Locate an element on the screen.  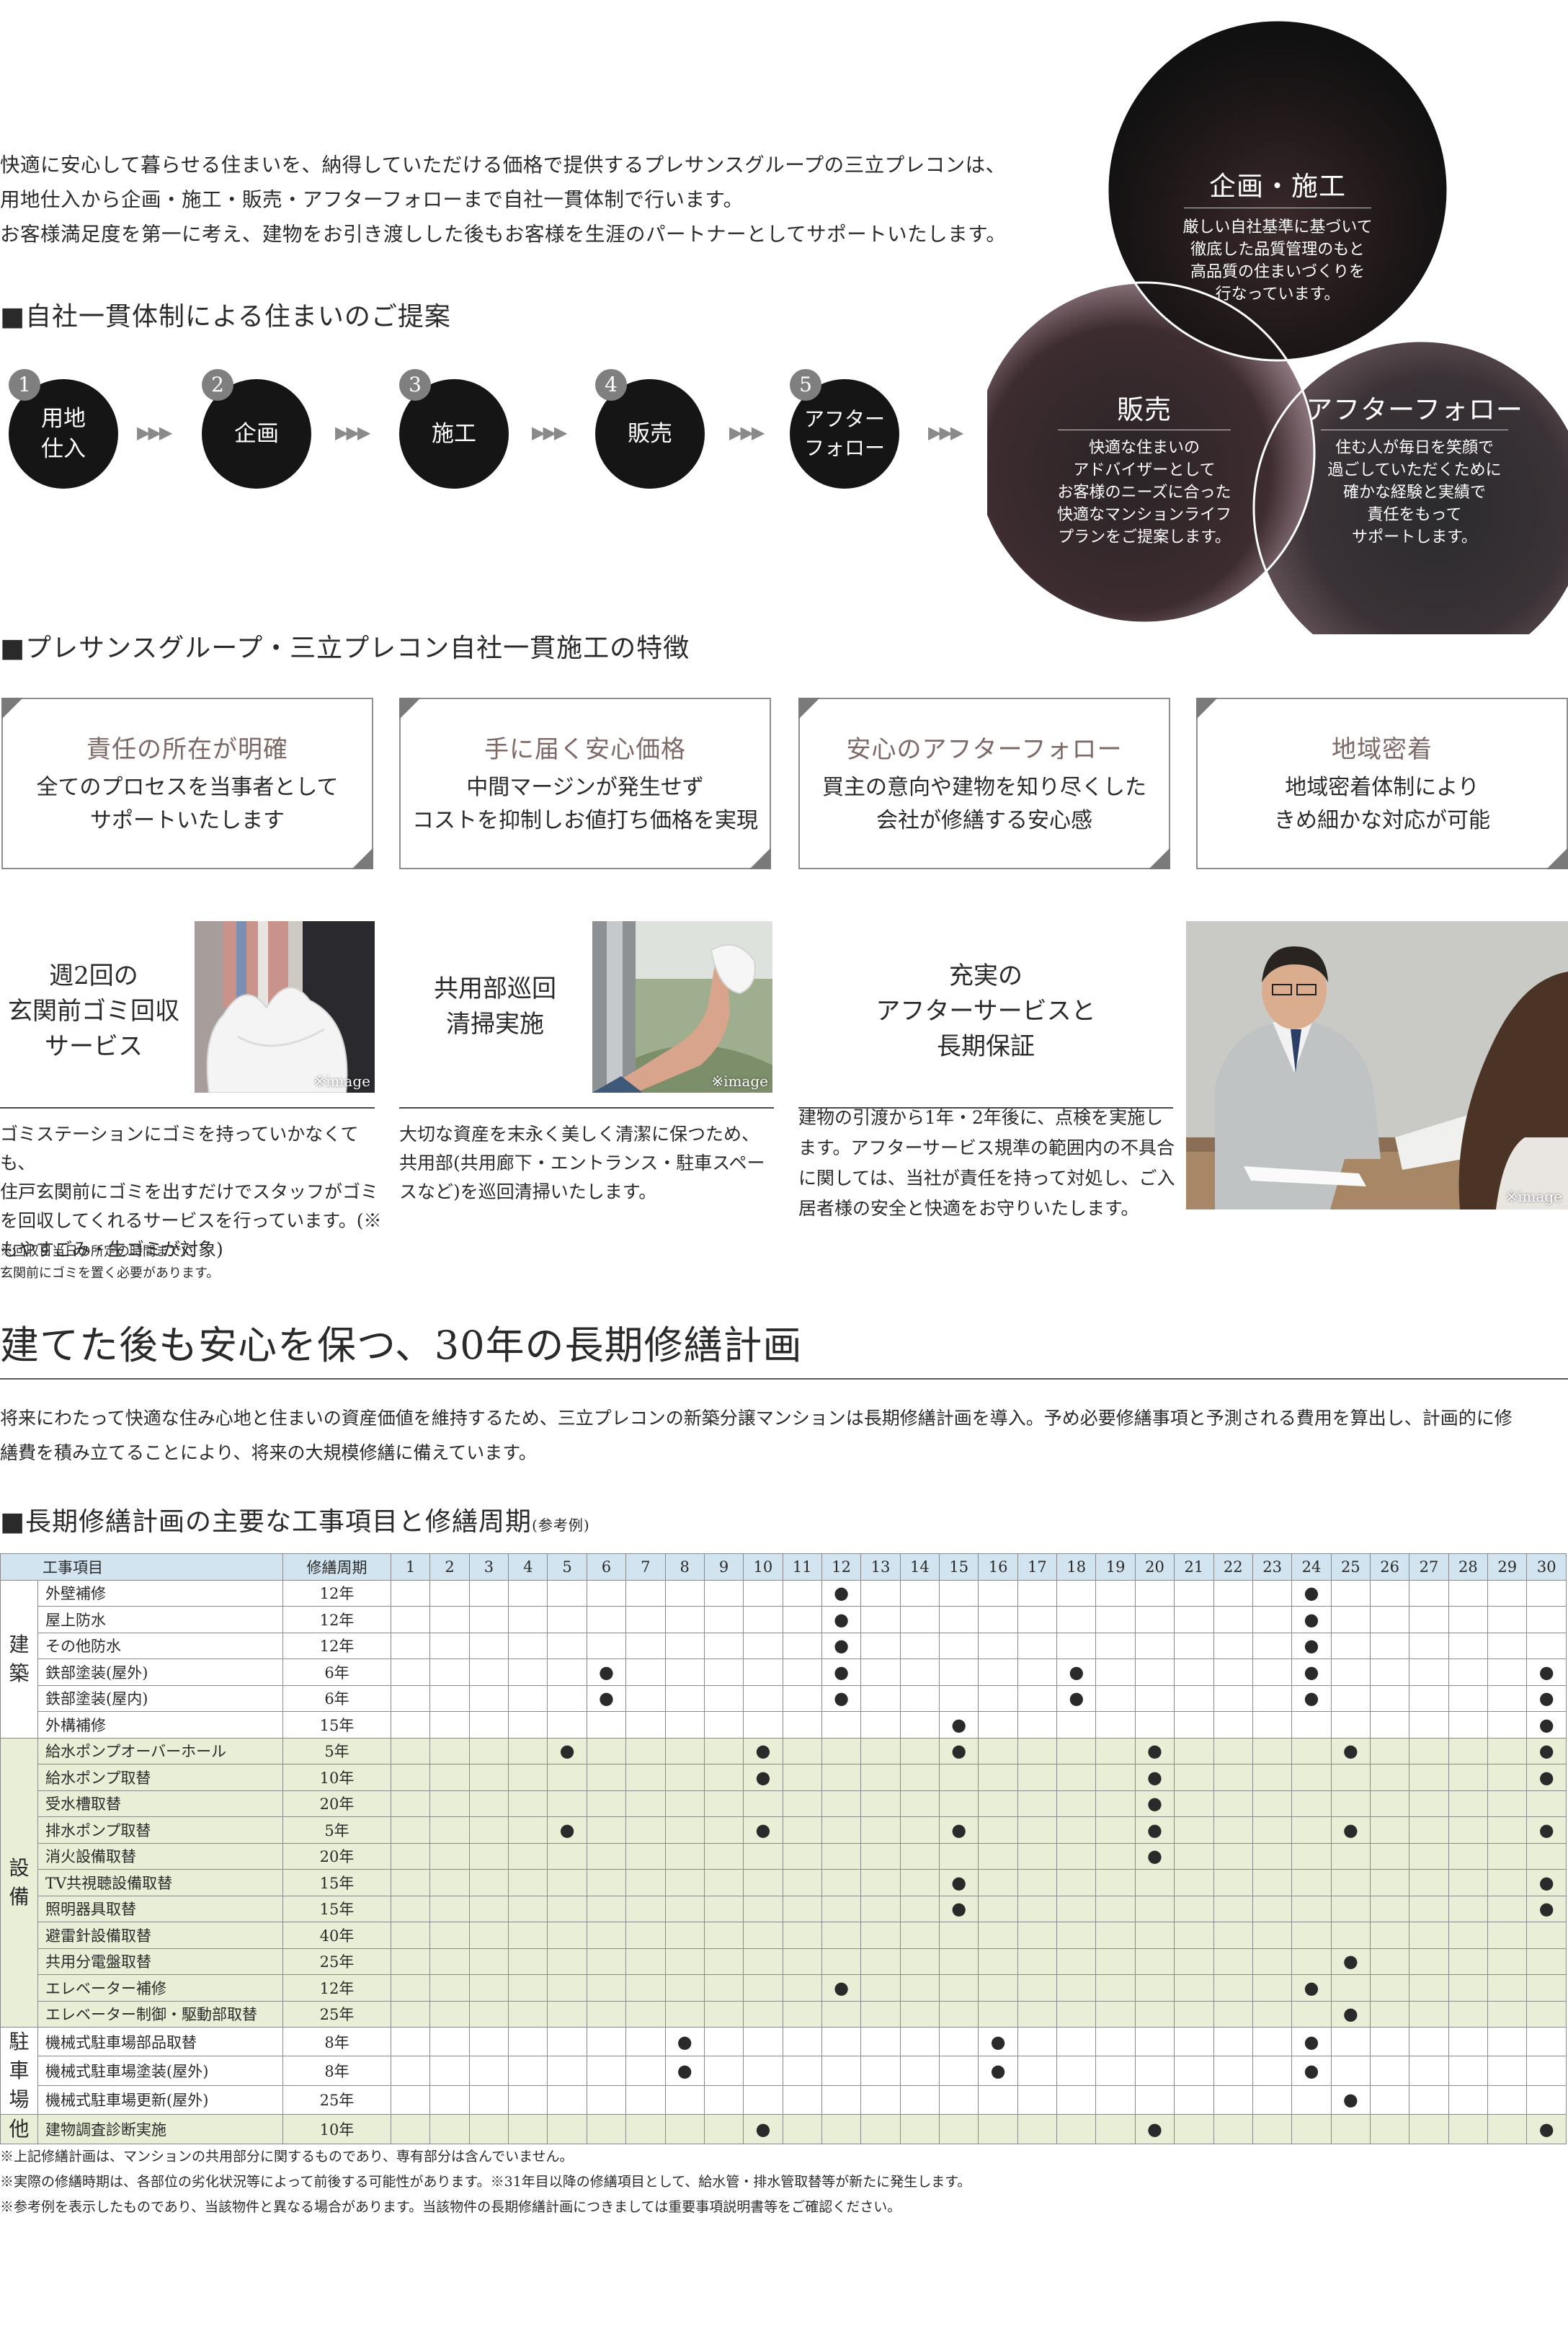
table-row: 共用分電盤取替 25年 ● is located at coordinates (784, 1961).